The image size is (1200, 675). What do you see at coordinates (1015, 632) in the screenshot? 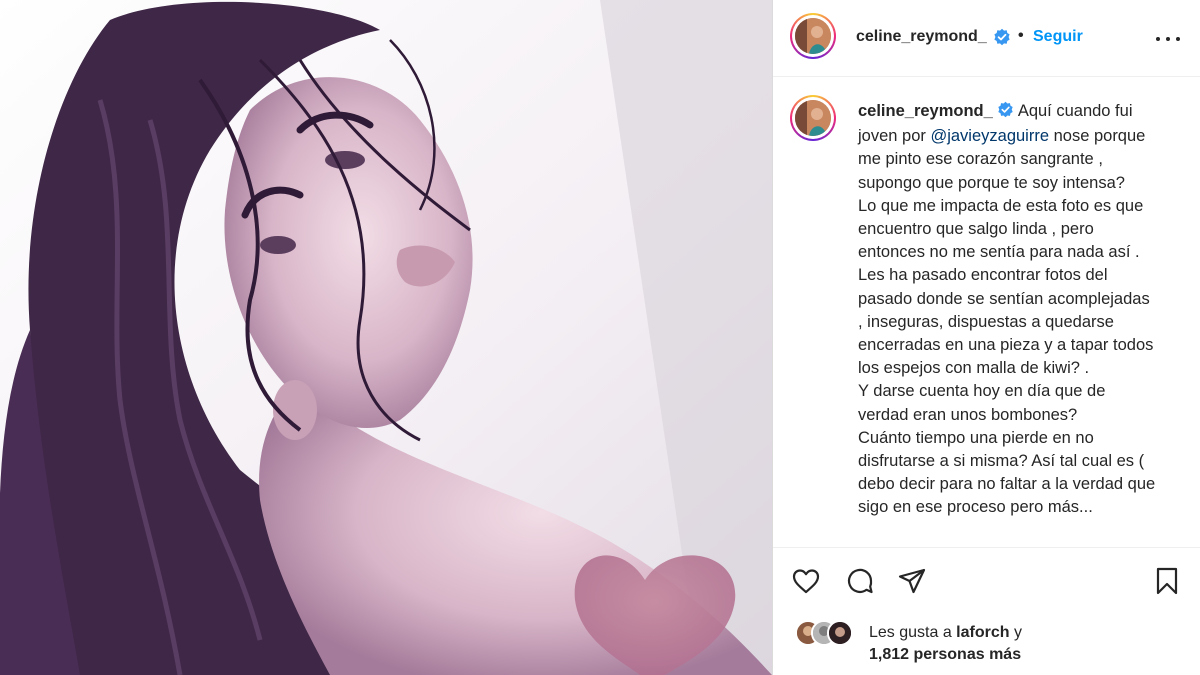
I see `likes-suffix: y` at bounding box center [1015, 632].